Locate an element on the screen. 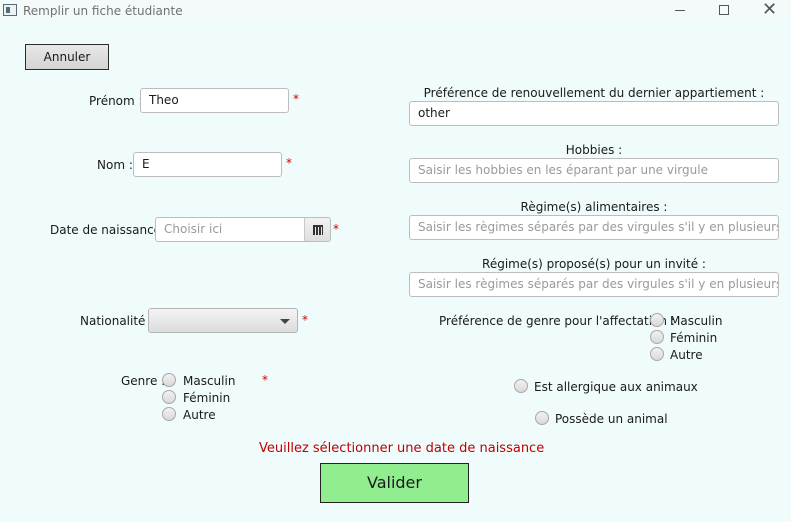 The image size is (791, 522). nationalite-required-marker: * is located at coordinates (305, 320).